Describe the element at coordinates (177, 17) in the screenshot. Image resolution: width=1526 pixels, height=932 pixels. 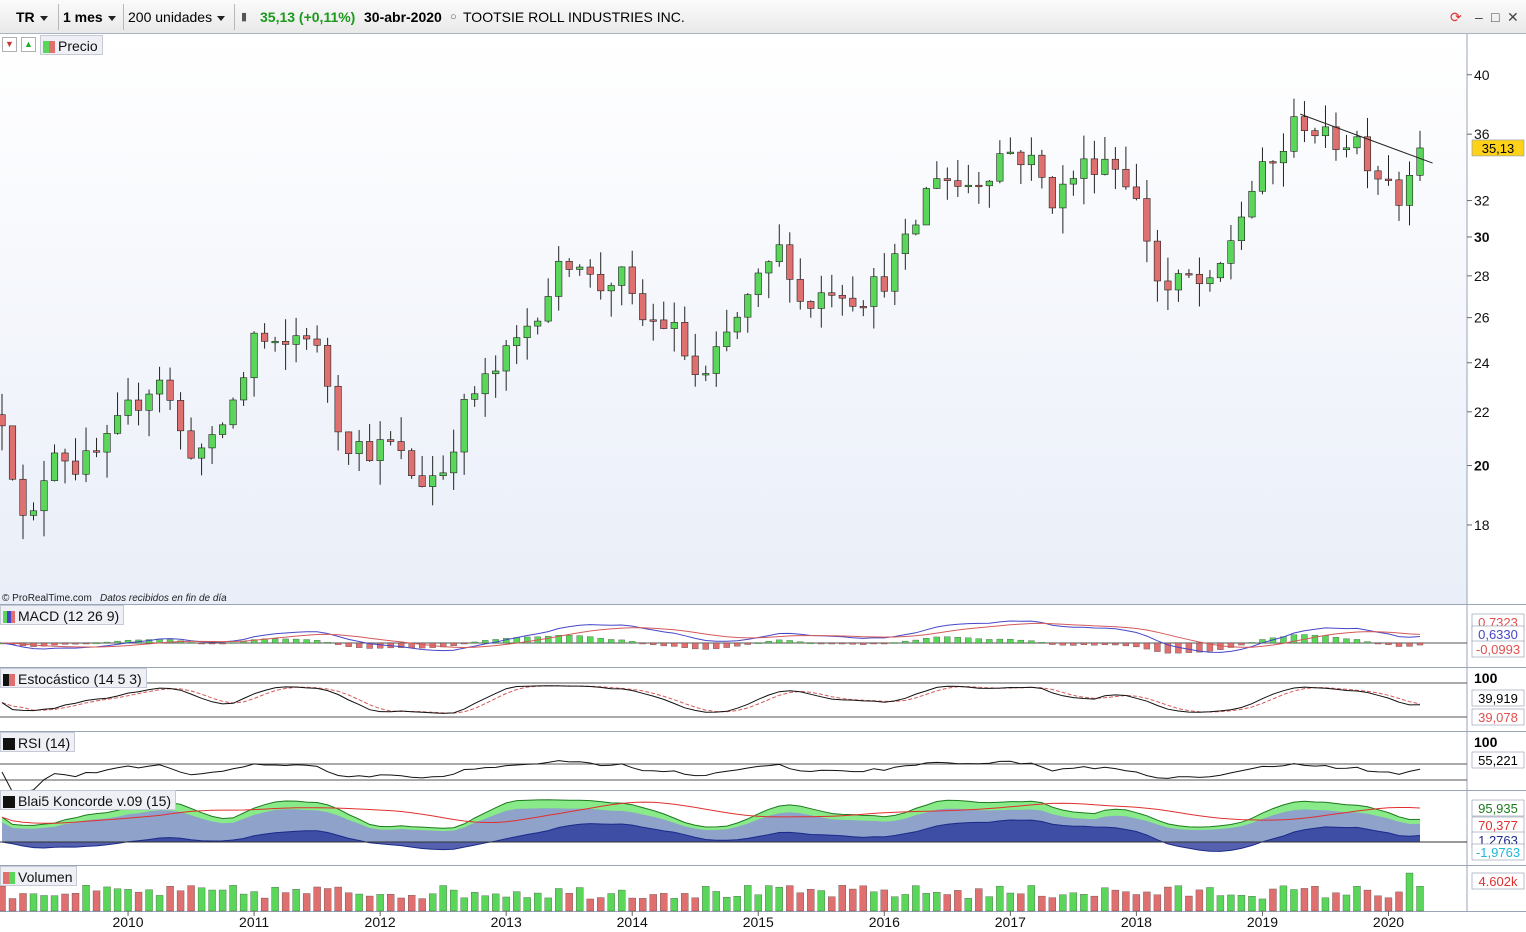
I see `units-select: 200 unidades` at that location.